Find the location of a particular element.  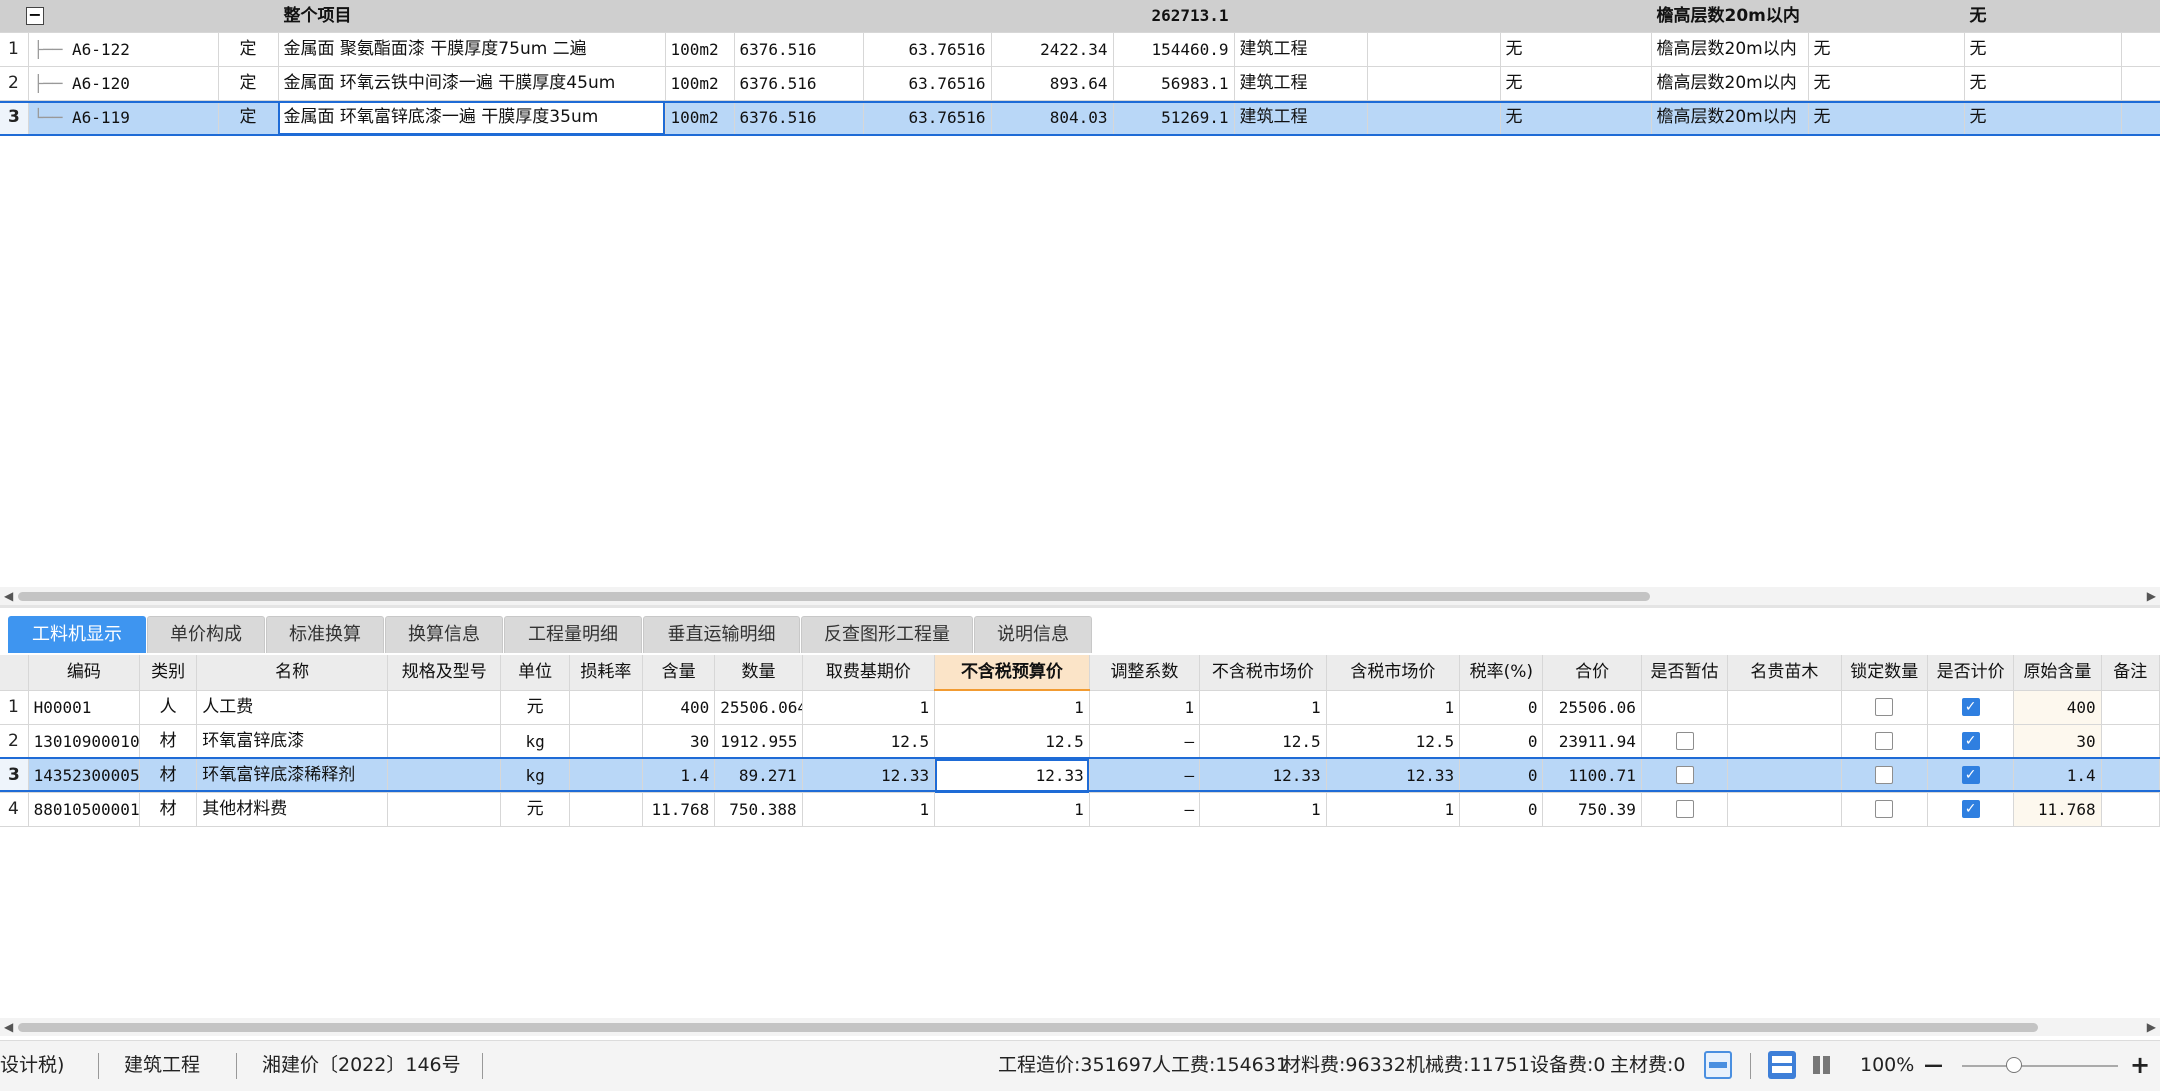

item-name: 金属面 环氧云铁中间漆一遍 干膜厚度45um is located at coordinates (472, 83).